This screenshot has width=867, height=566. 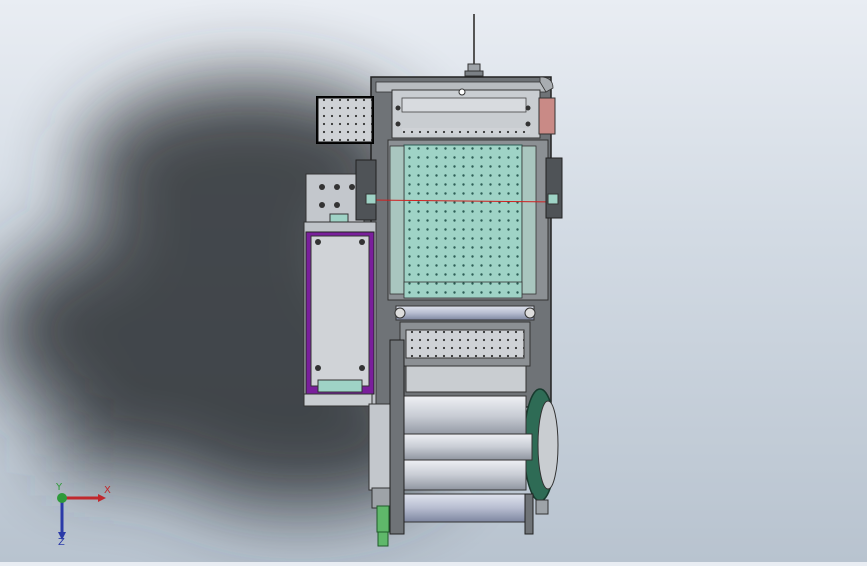 I want to click on purple-control-box, so click(x=340, y=314).